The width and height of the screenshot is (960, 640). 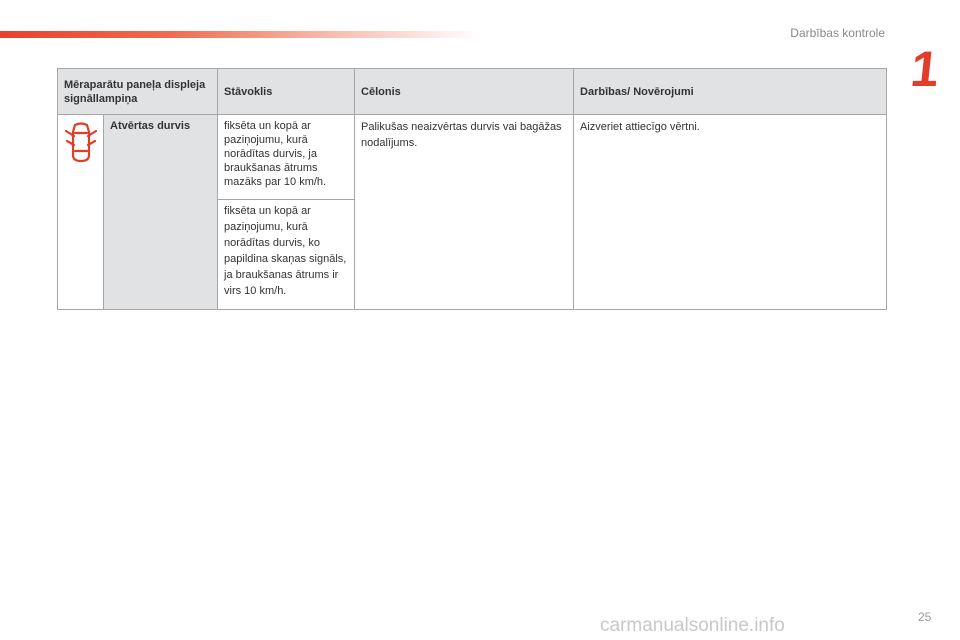 What do you see at coordinates (160, 212) in the screenshot?
I see `indicator-name: Atvērtas durvis` at bounding box center [160, 212].